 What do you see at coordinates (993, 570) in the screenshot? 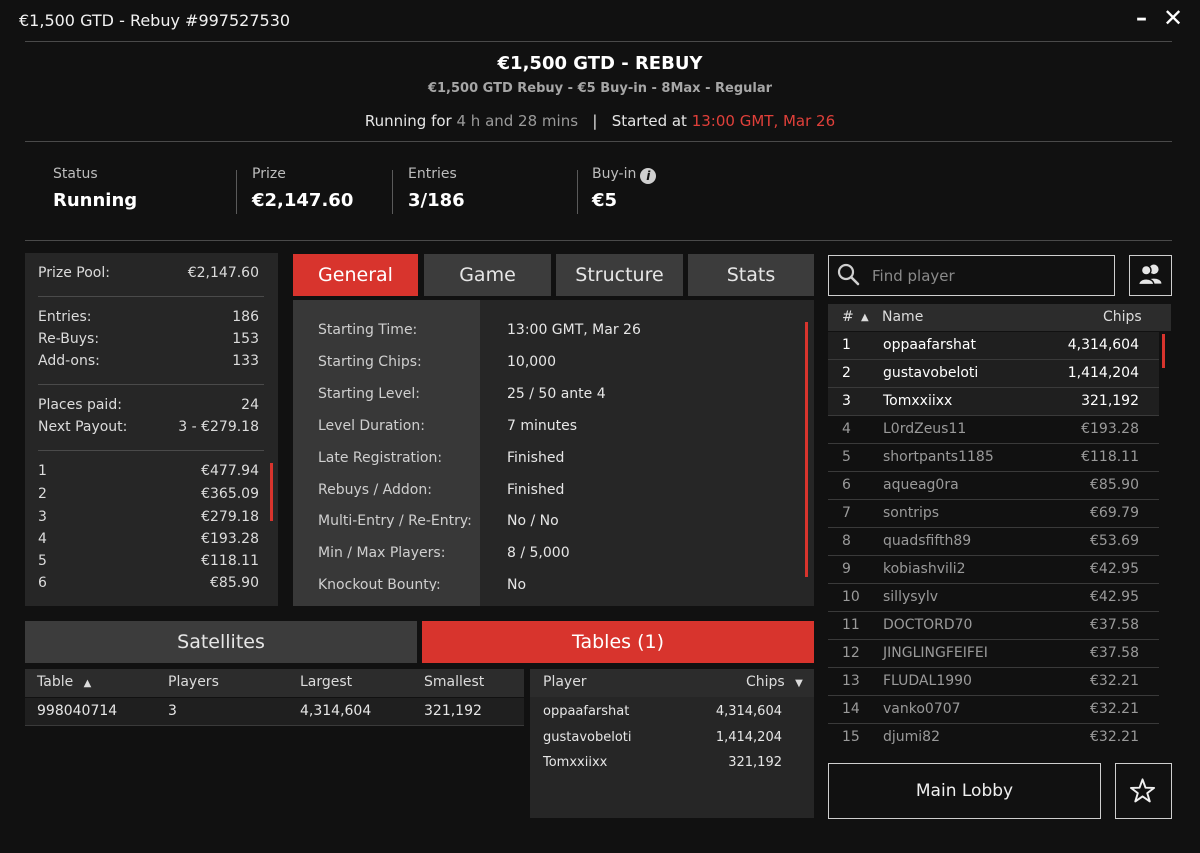
I see `player-row: 9 kobiashvili2 €42.95` at bounding box center [993, 570].